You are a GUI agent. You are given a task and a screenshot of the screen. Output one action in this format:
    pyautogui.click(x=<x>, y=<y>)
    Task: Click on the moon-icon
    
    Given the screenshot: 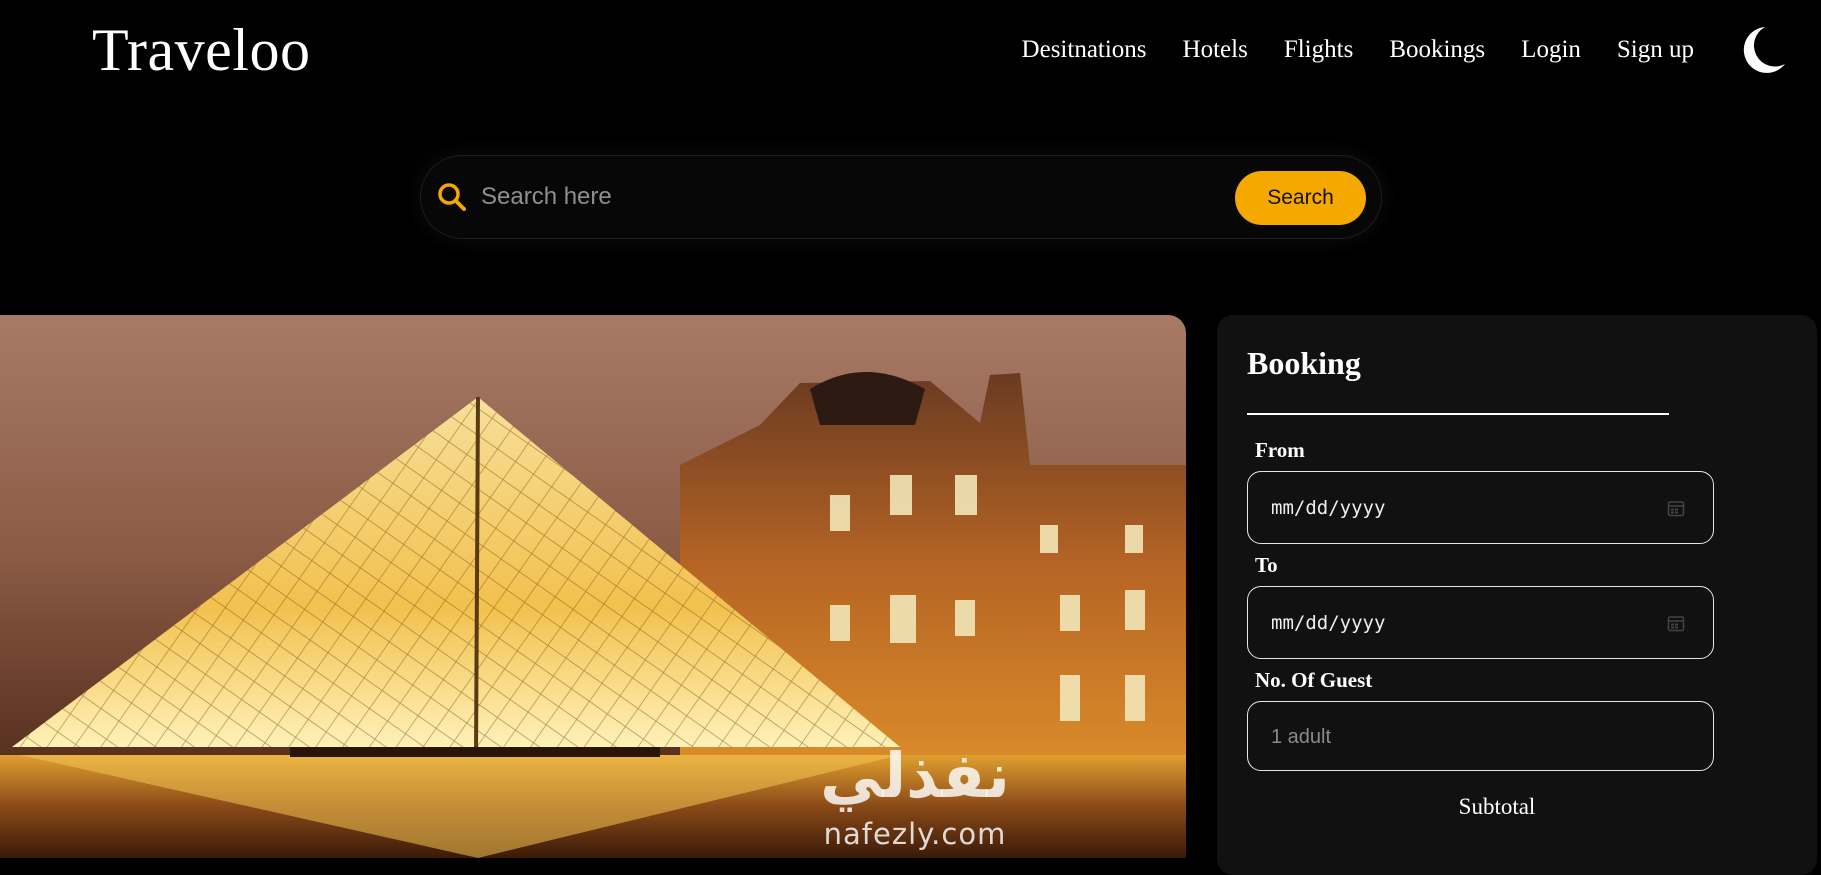 What is the action you would take?
    pyautogui.click(x=1763, y=51)
    